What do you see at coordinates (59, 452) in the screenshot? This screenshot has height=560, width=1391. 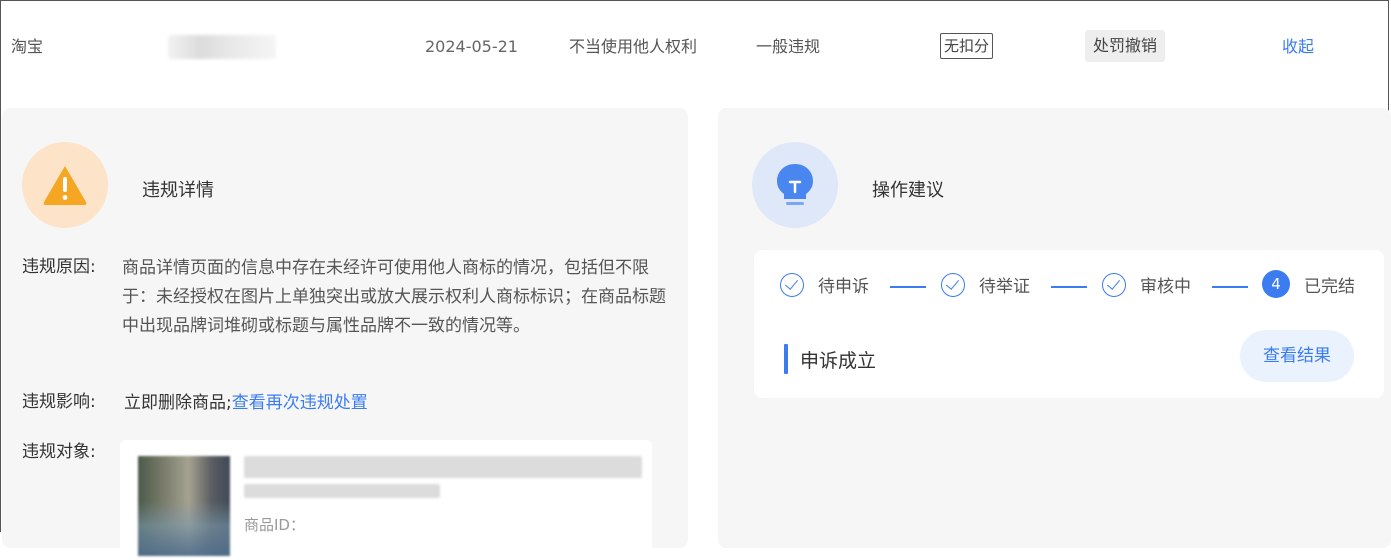 I see `object-label: 违规对象:` at bounding box center [59, 452].